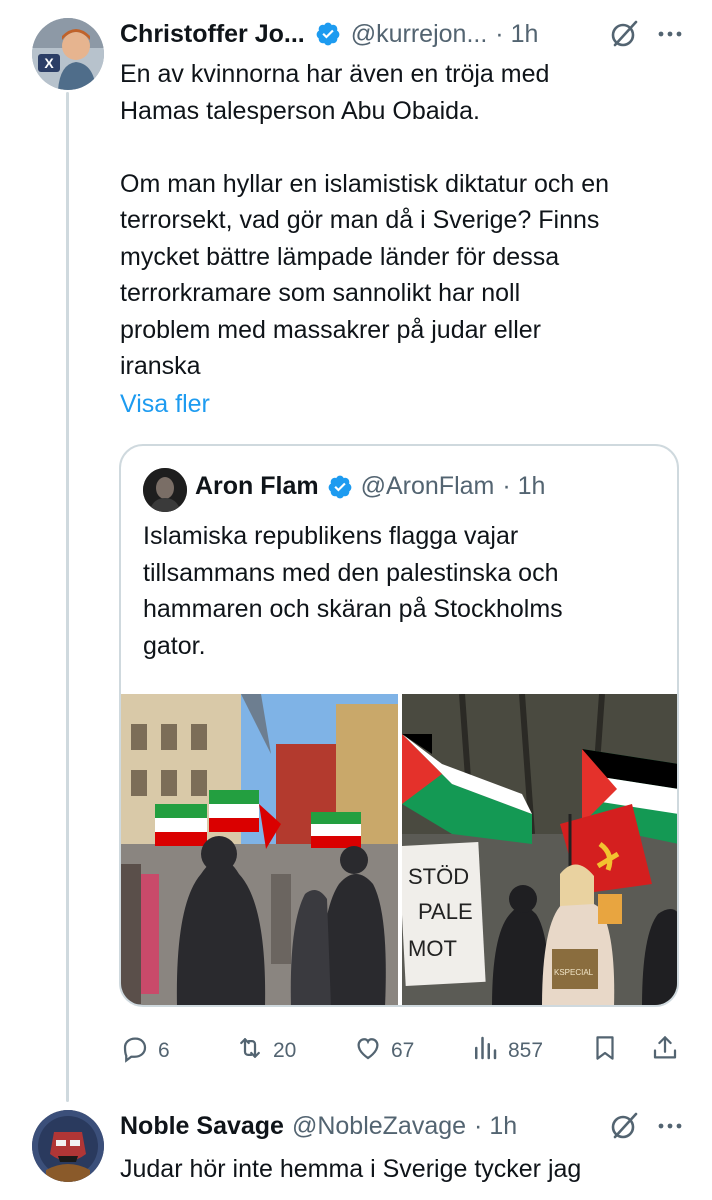  What do you see at coordinates (68, 1146) in the screenshot?
I see `avatar` at bounding box center [68, 1146].